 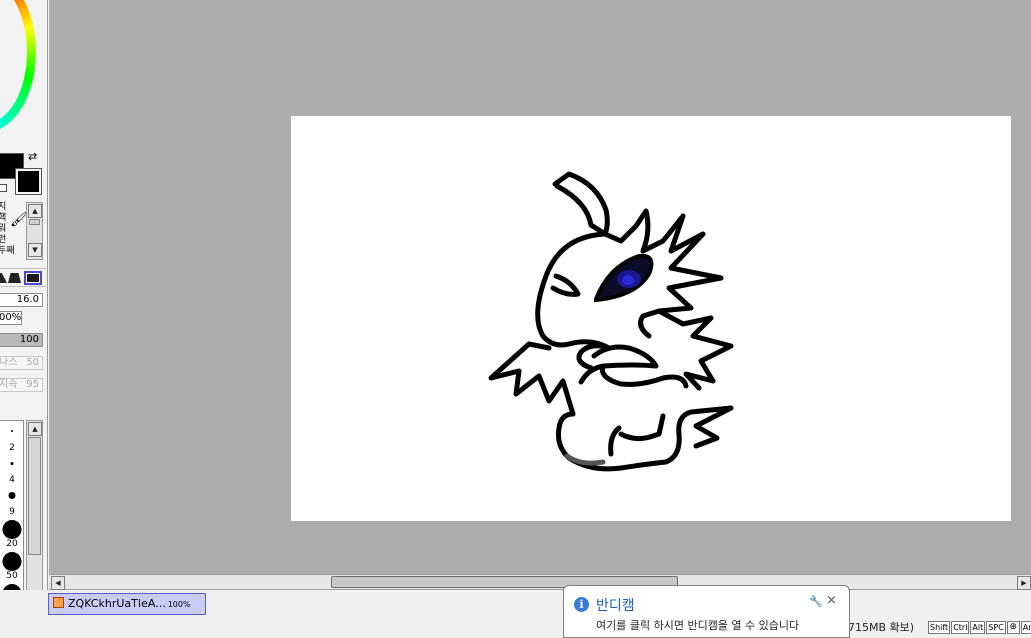 I want to click on scroll-left-button: ◀, so click(x=58, y=583).